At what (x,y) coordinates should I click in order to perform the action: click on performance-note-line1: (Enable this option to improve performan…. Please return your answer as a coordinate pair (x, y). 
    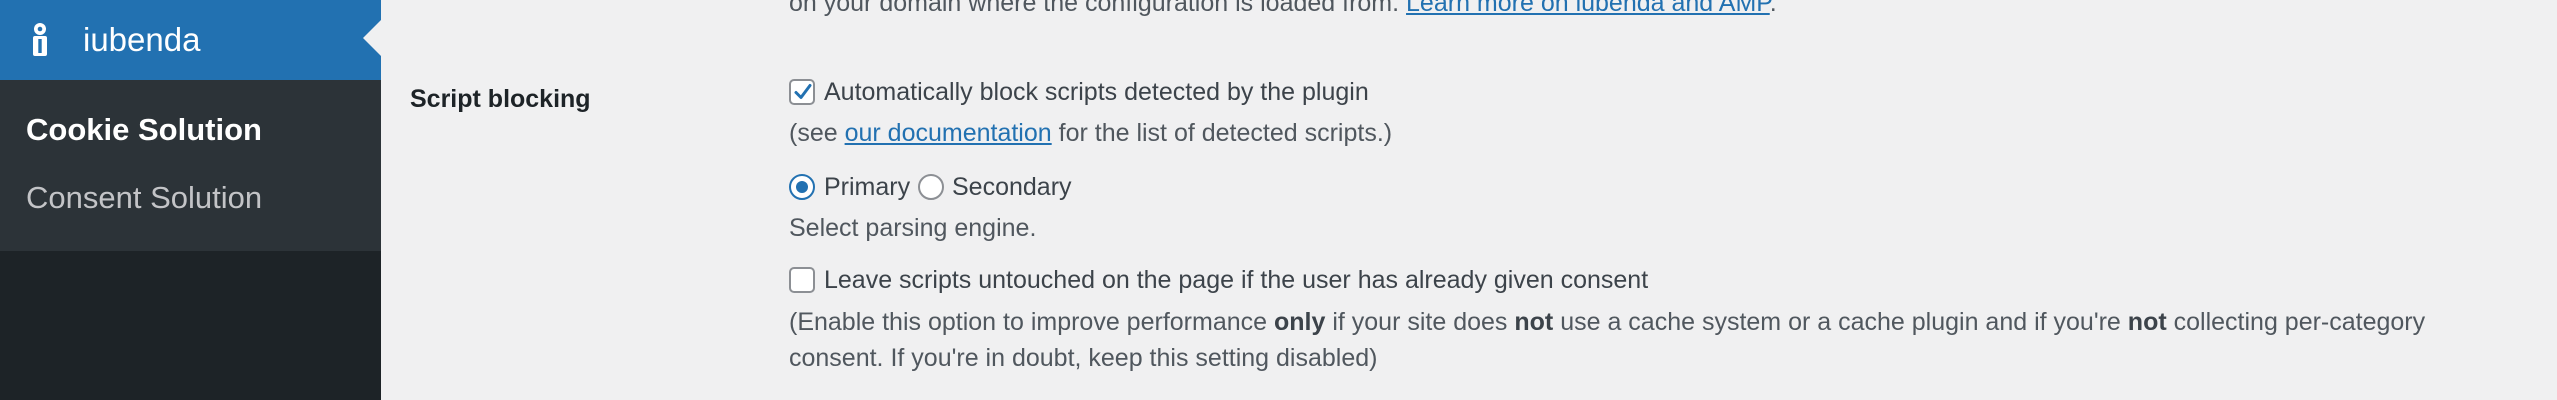
    Looking at the image, I should click on (1607, 322).